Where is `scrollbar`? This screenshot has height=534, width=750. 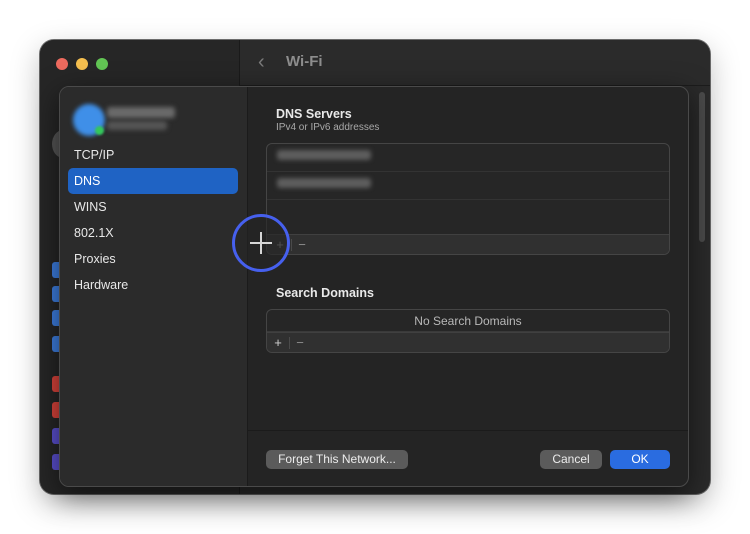
scrollbar is located at coordinates (702, 167).